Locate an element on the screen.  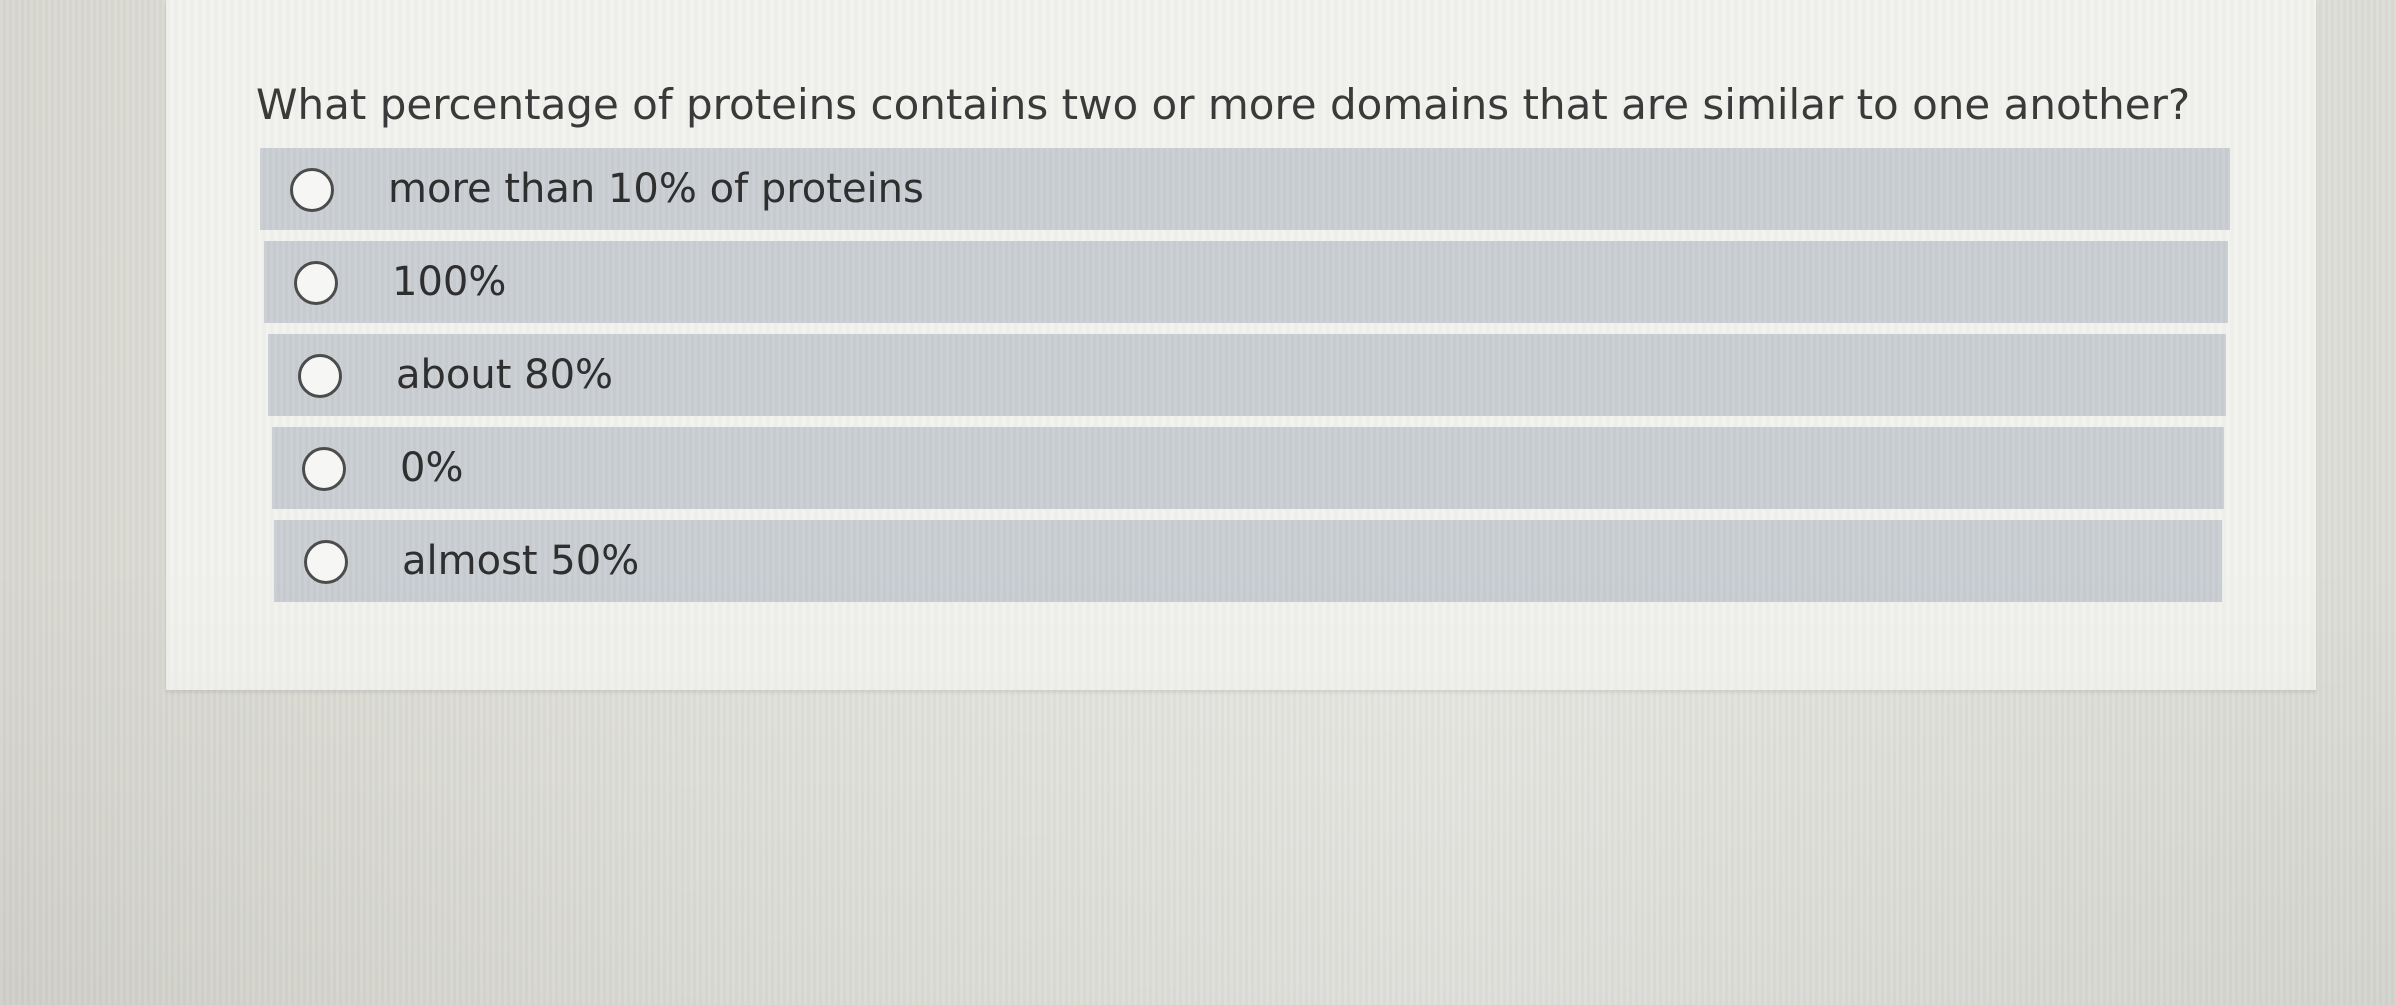
option-4: 0% is located at coordinates (1248, 468).